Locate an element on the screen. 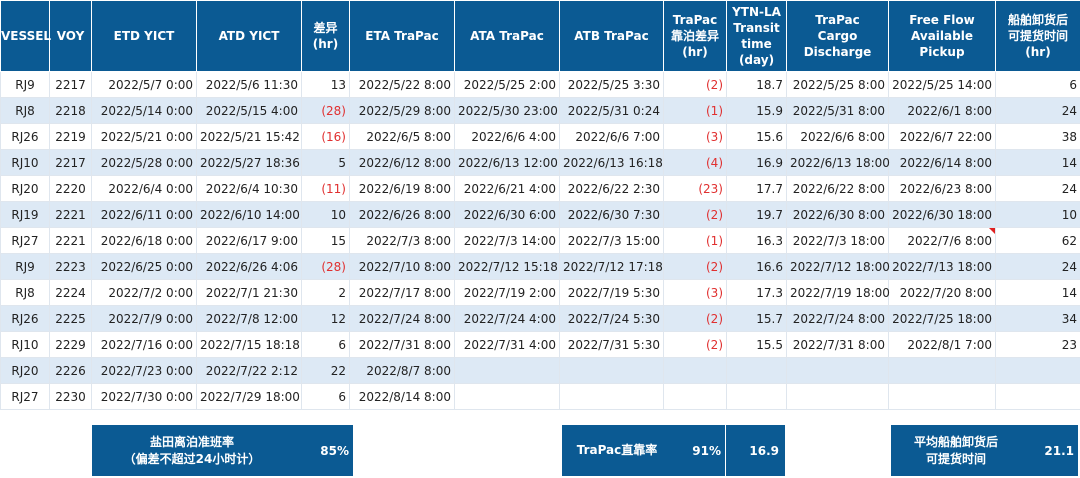 This screenshot has height=478, width=1080. cell-vessel: RJ20 is located at coordinates (25, 188).